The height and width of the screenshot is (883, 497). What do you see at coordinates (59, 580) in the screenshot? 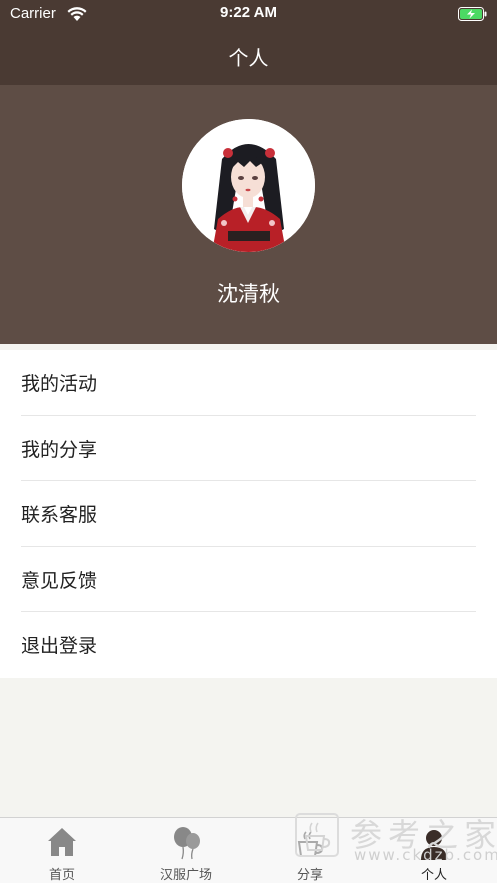
I see `menu-item-label: 意见反馈` at bounding box center [59, 580].